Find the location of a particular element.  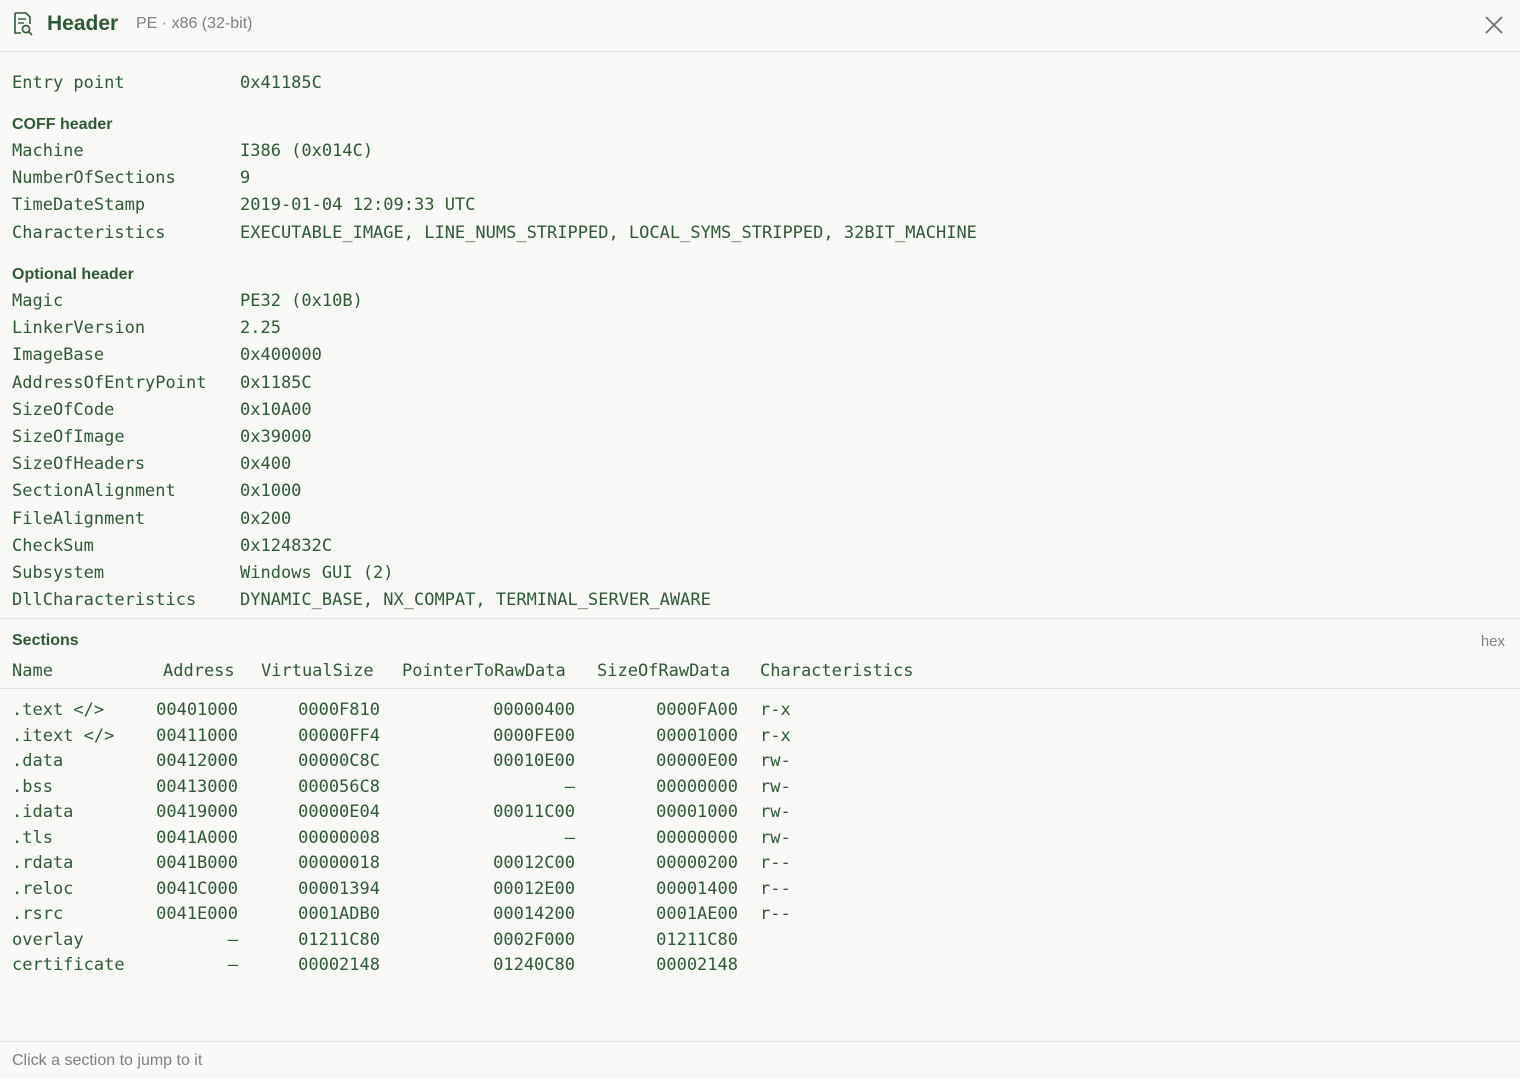

cell-size-of-raw-data: 00000200 is located at coordinates (697, 863).